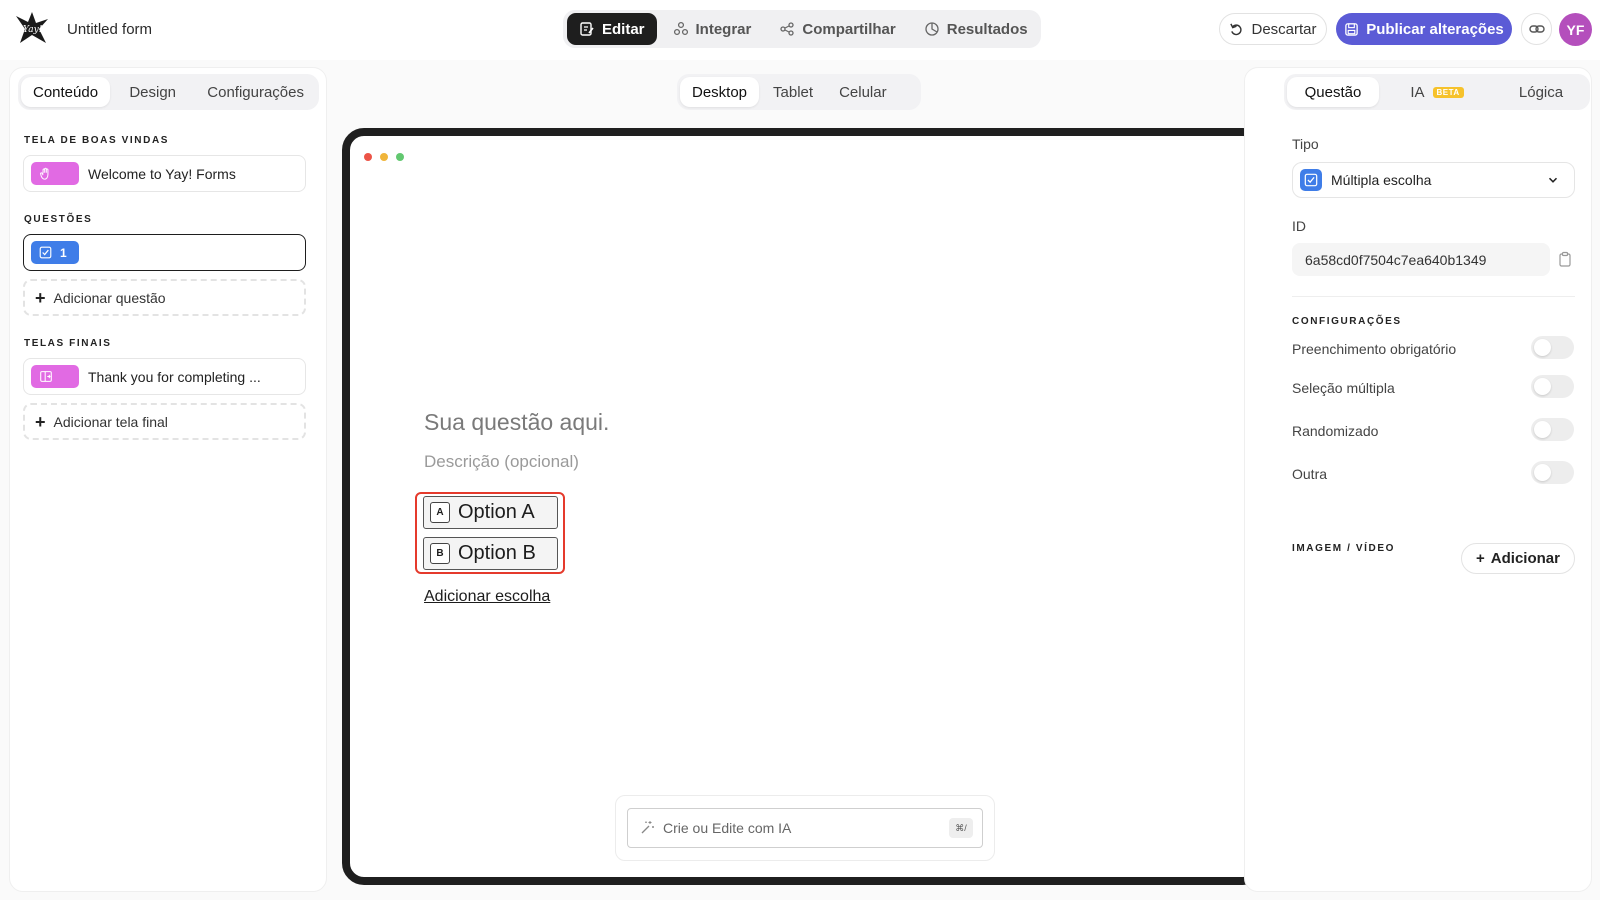 This screenshot has width=1600, height=900. What do you see at coordinates (1421, 259) in the screenshot?
I see `question-id-field: 6a58cd0f7504c7ea640b1349` at bounding box center [1421, 259].